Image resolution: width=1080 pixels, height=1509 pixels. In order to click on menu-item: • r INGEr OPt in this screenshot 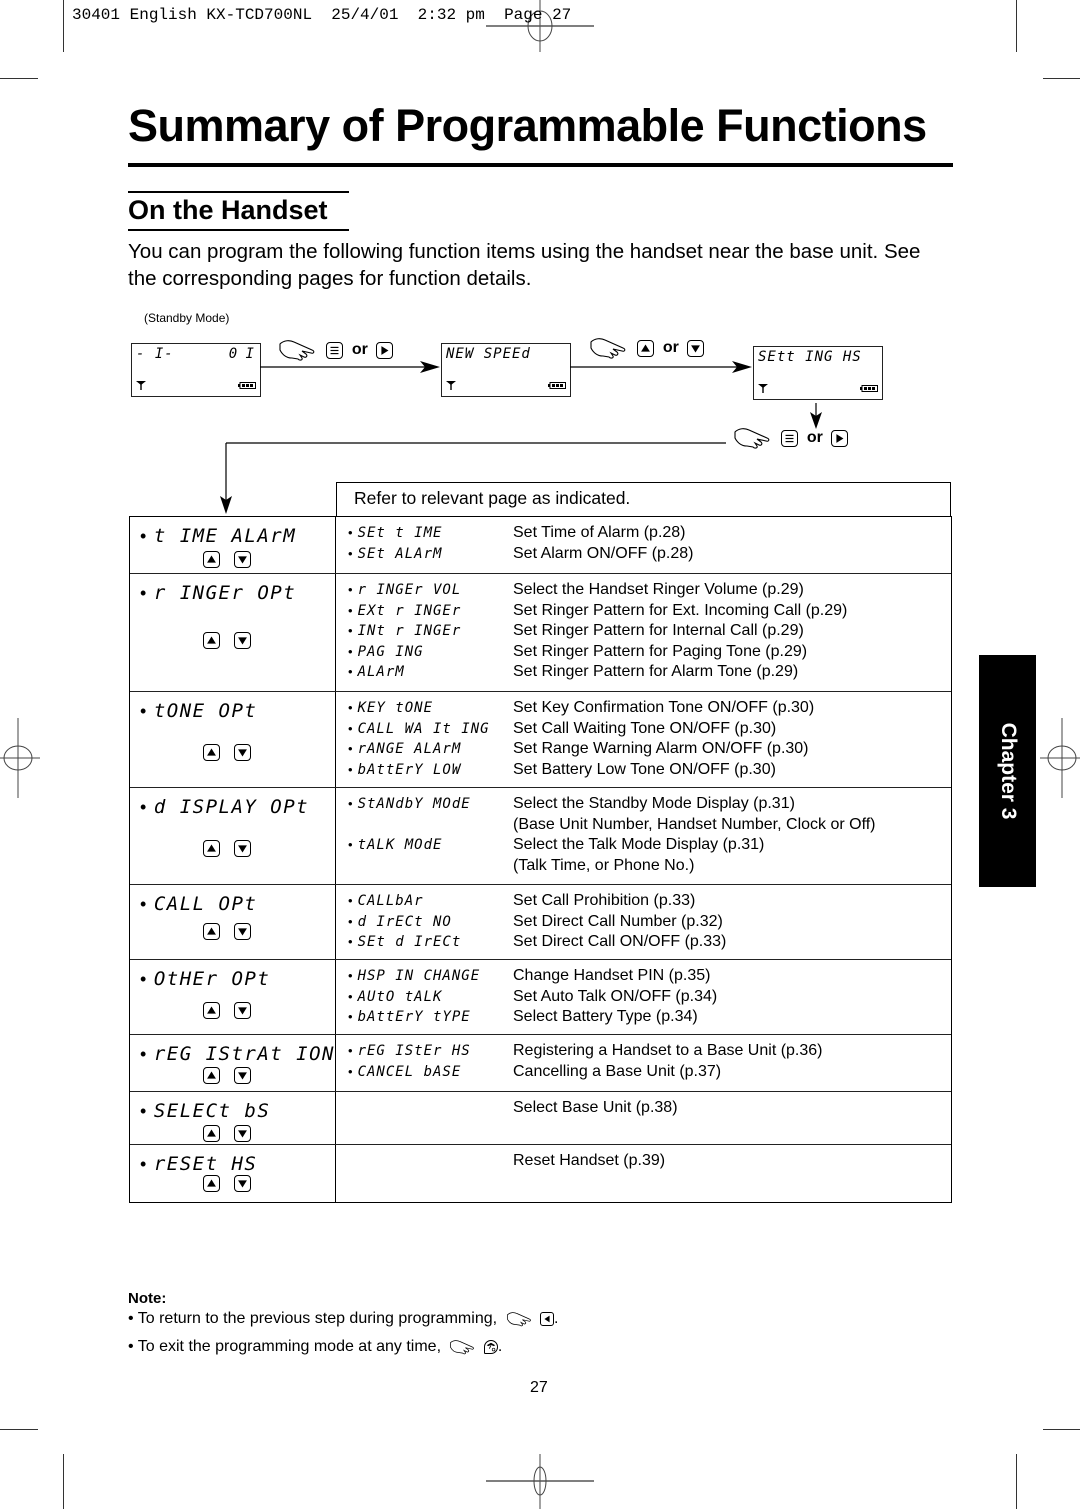, I will do `click(218, 593)`.